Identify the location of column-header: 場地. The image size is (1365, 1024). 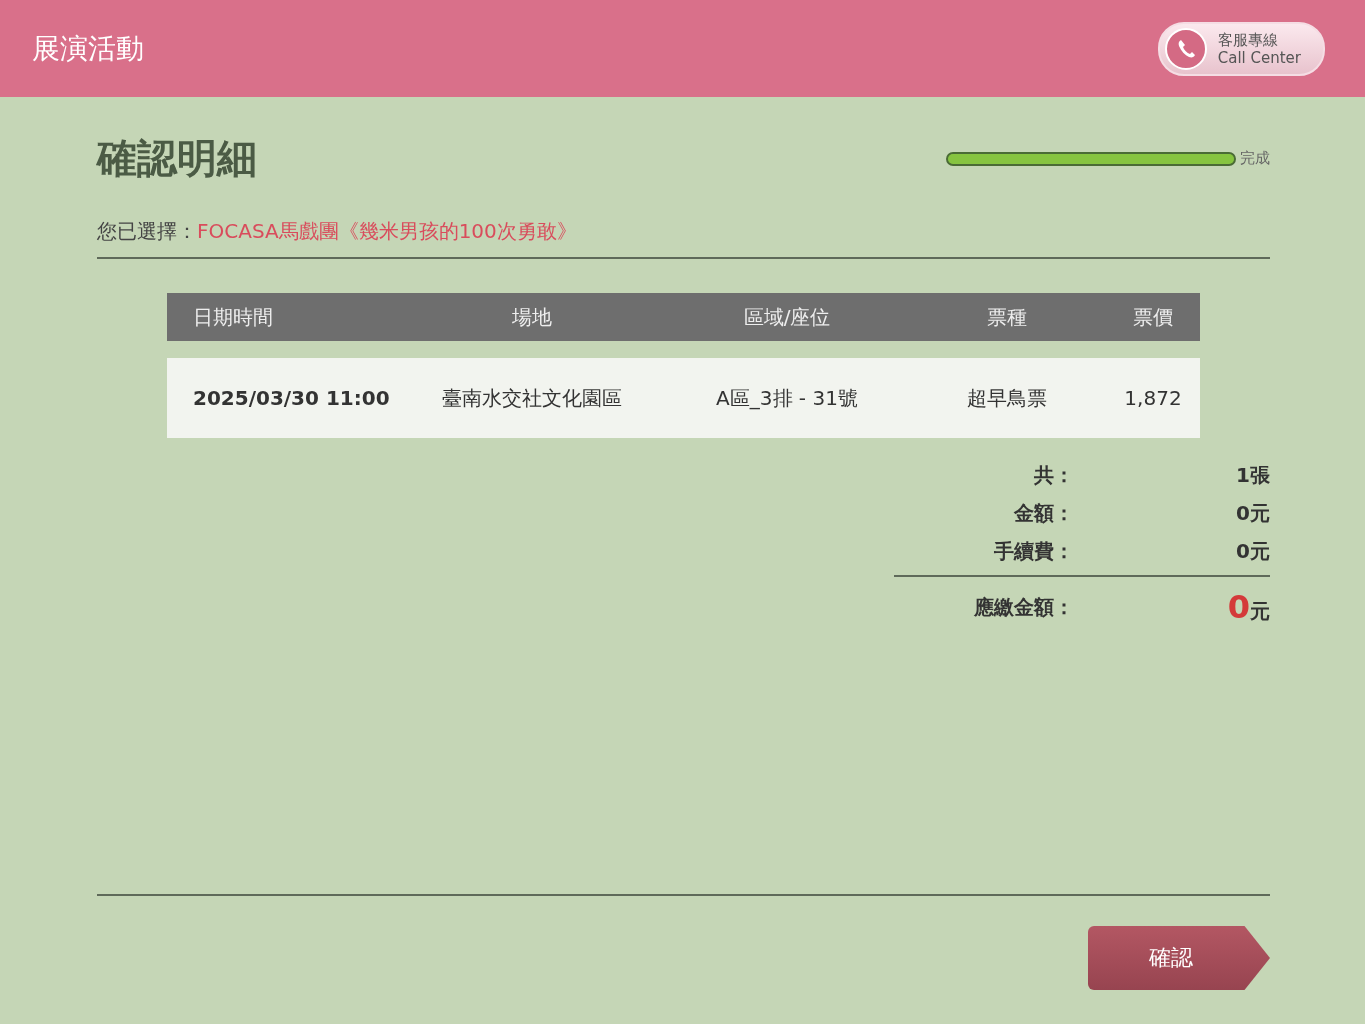
(532, 317).